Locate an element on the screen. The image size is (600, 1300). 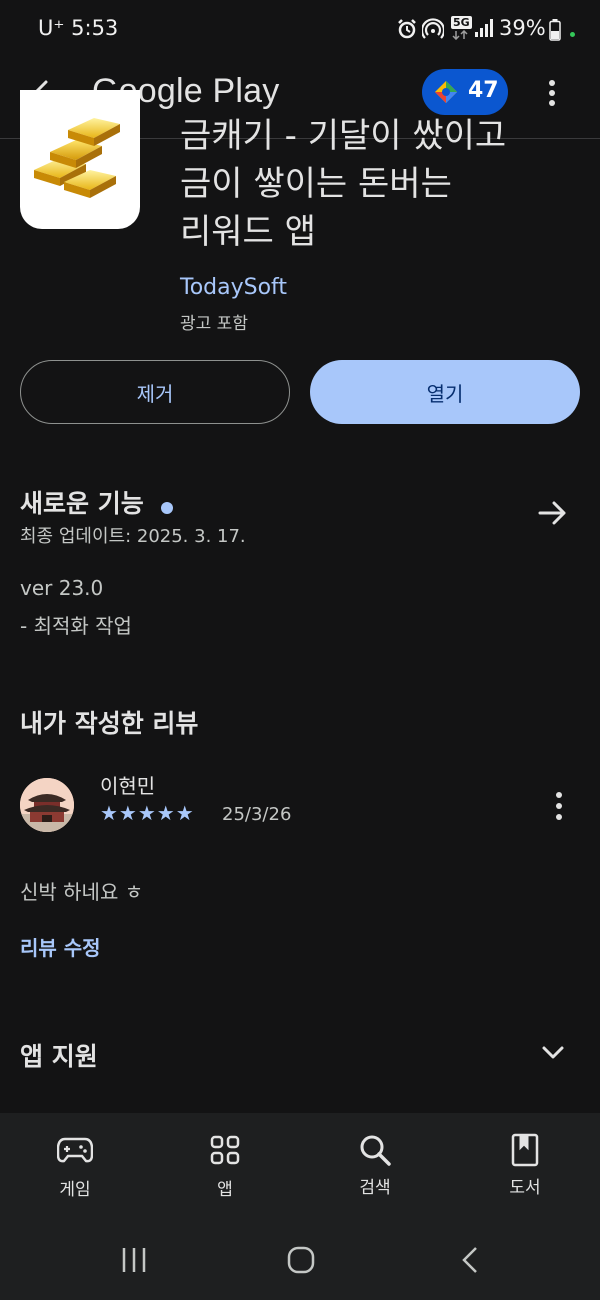
arrow-forward-icon is located at coordinates (553, 513).